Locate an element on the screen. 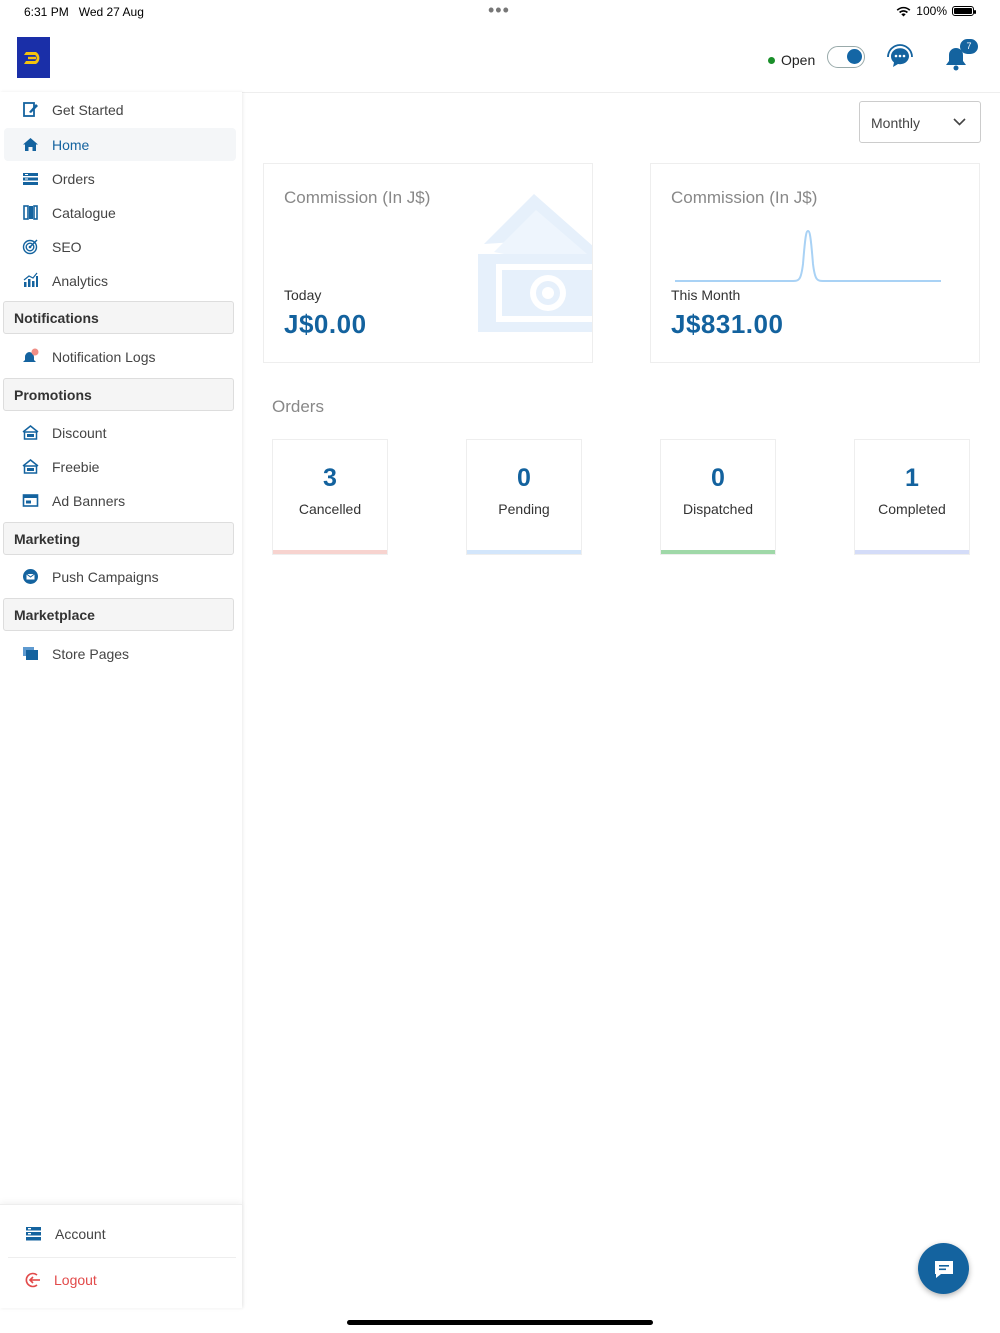 This screenshot has width=1000, height=1333. logout-label: Logout is located at coordinates (75, 1280).